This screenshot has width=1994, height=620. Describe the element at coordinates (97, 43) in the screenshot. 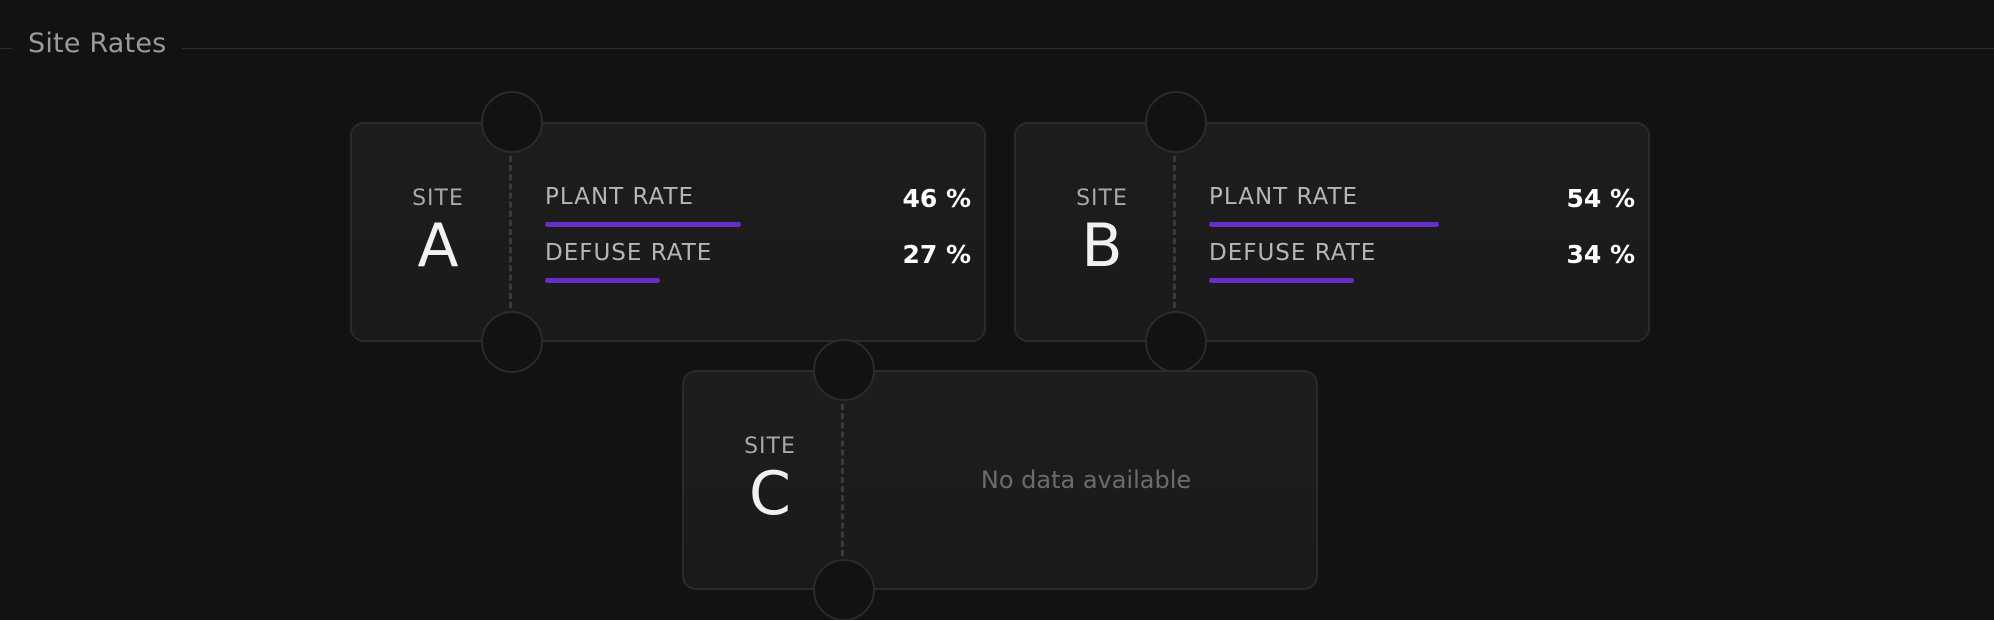

I see `section-title: Site Rates` at that location.